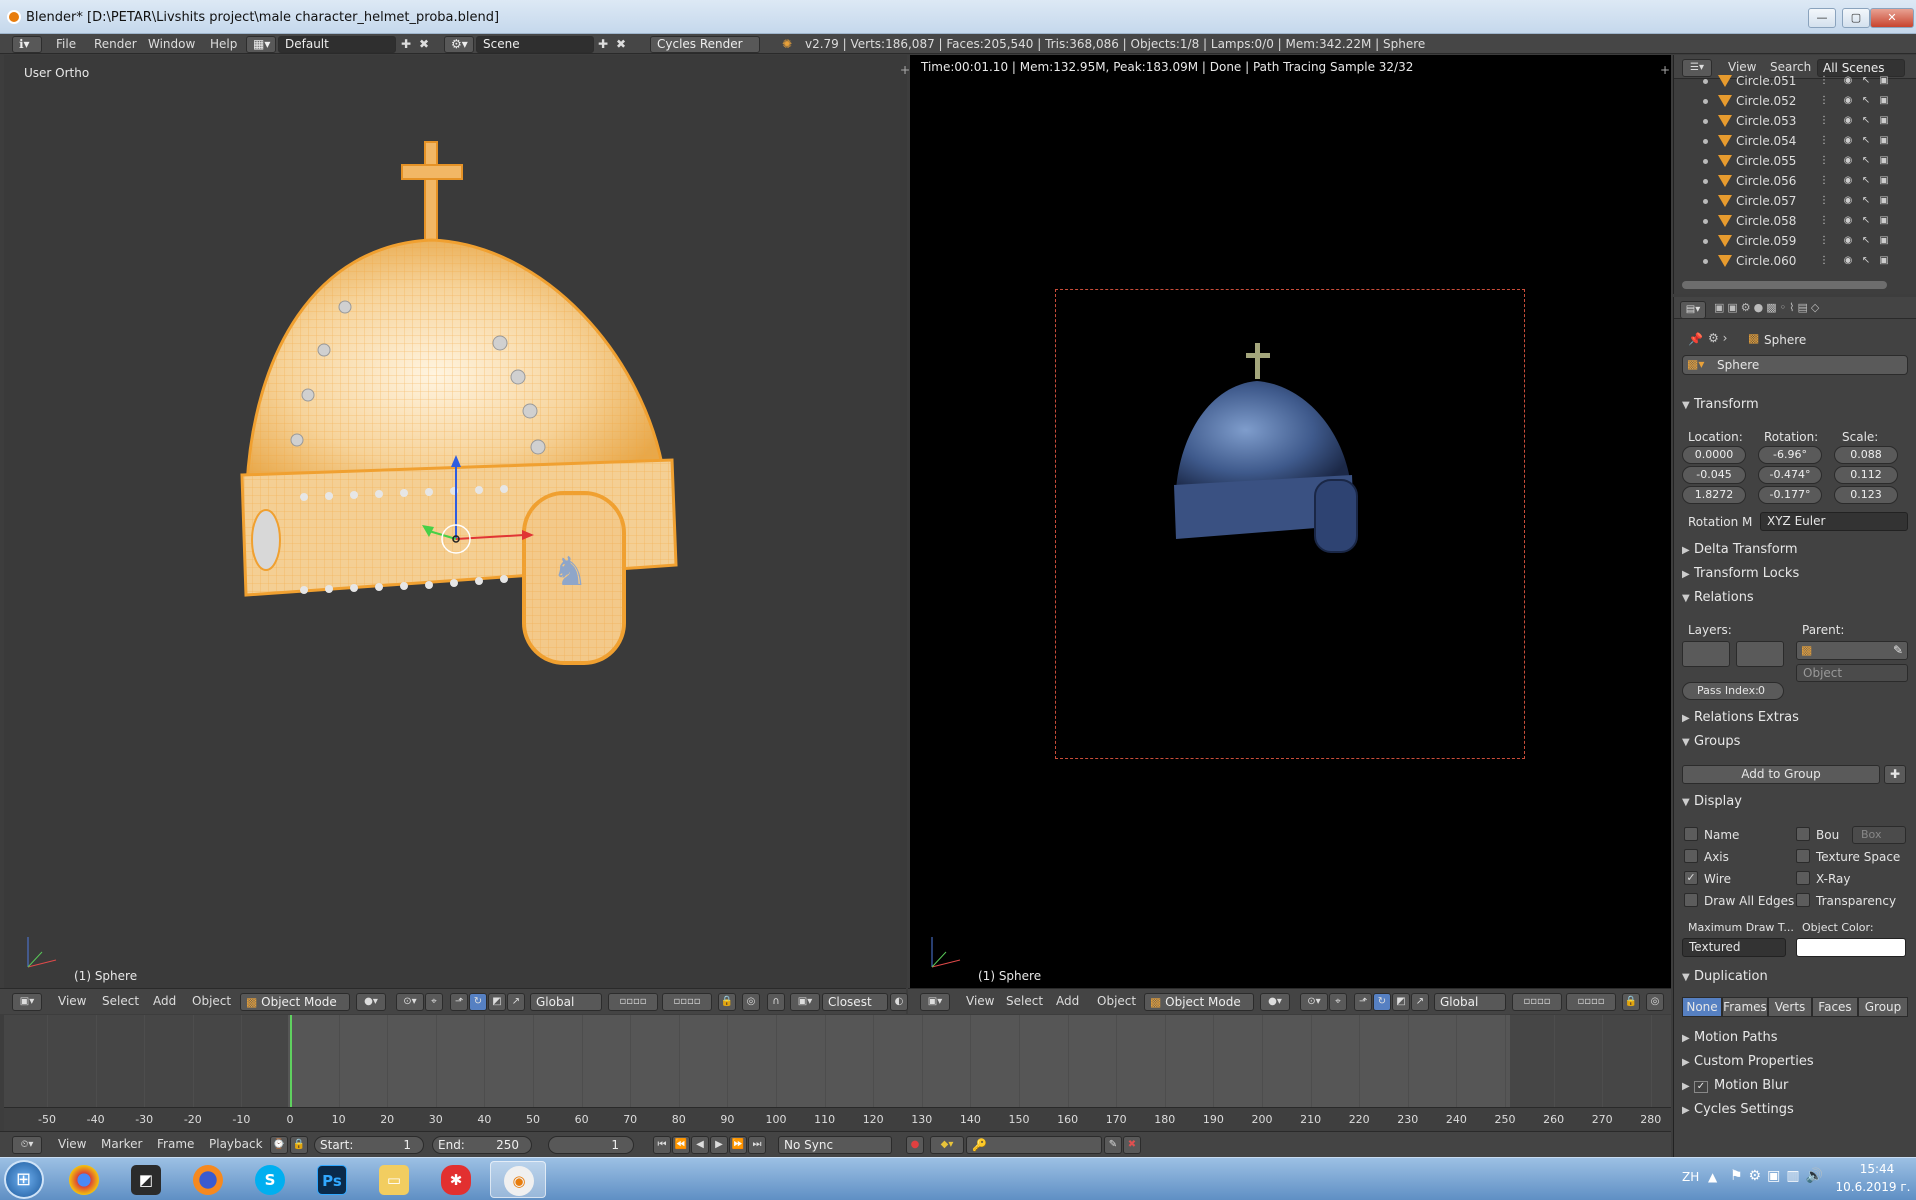 This screenshot has width=1916, height=1200. Describe the element at coordinates (434, 1002) in the screenshot. I see `manipulator-toggle-icon: ⌖` at that location.